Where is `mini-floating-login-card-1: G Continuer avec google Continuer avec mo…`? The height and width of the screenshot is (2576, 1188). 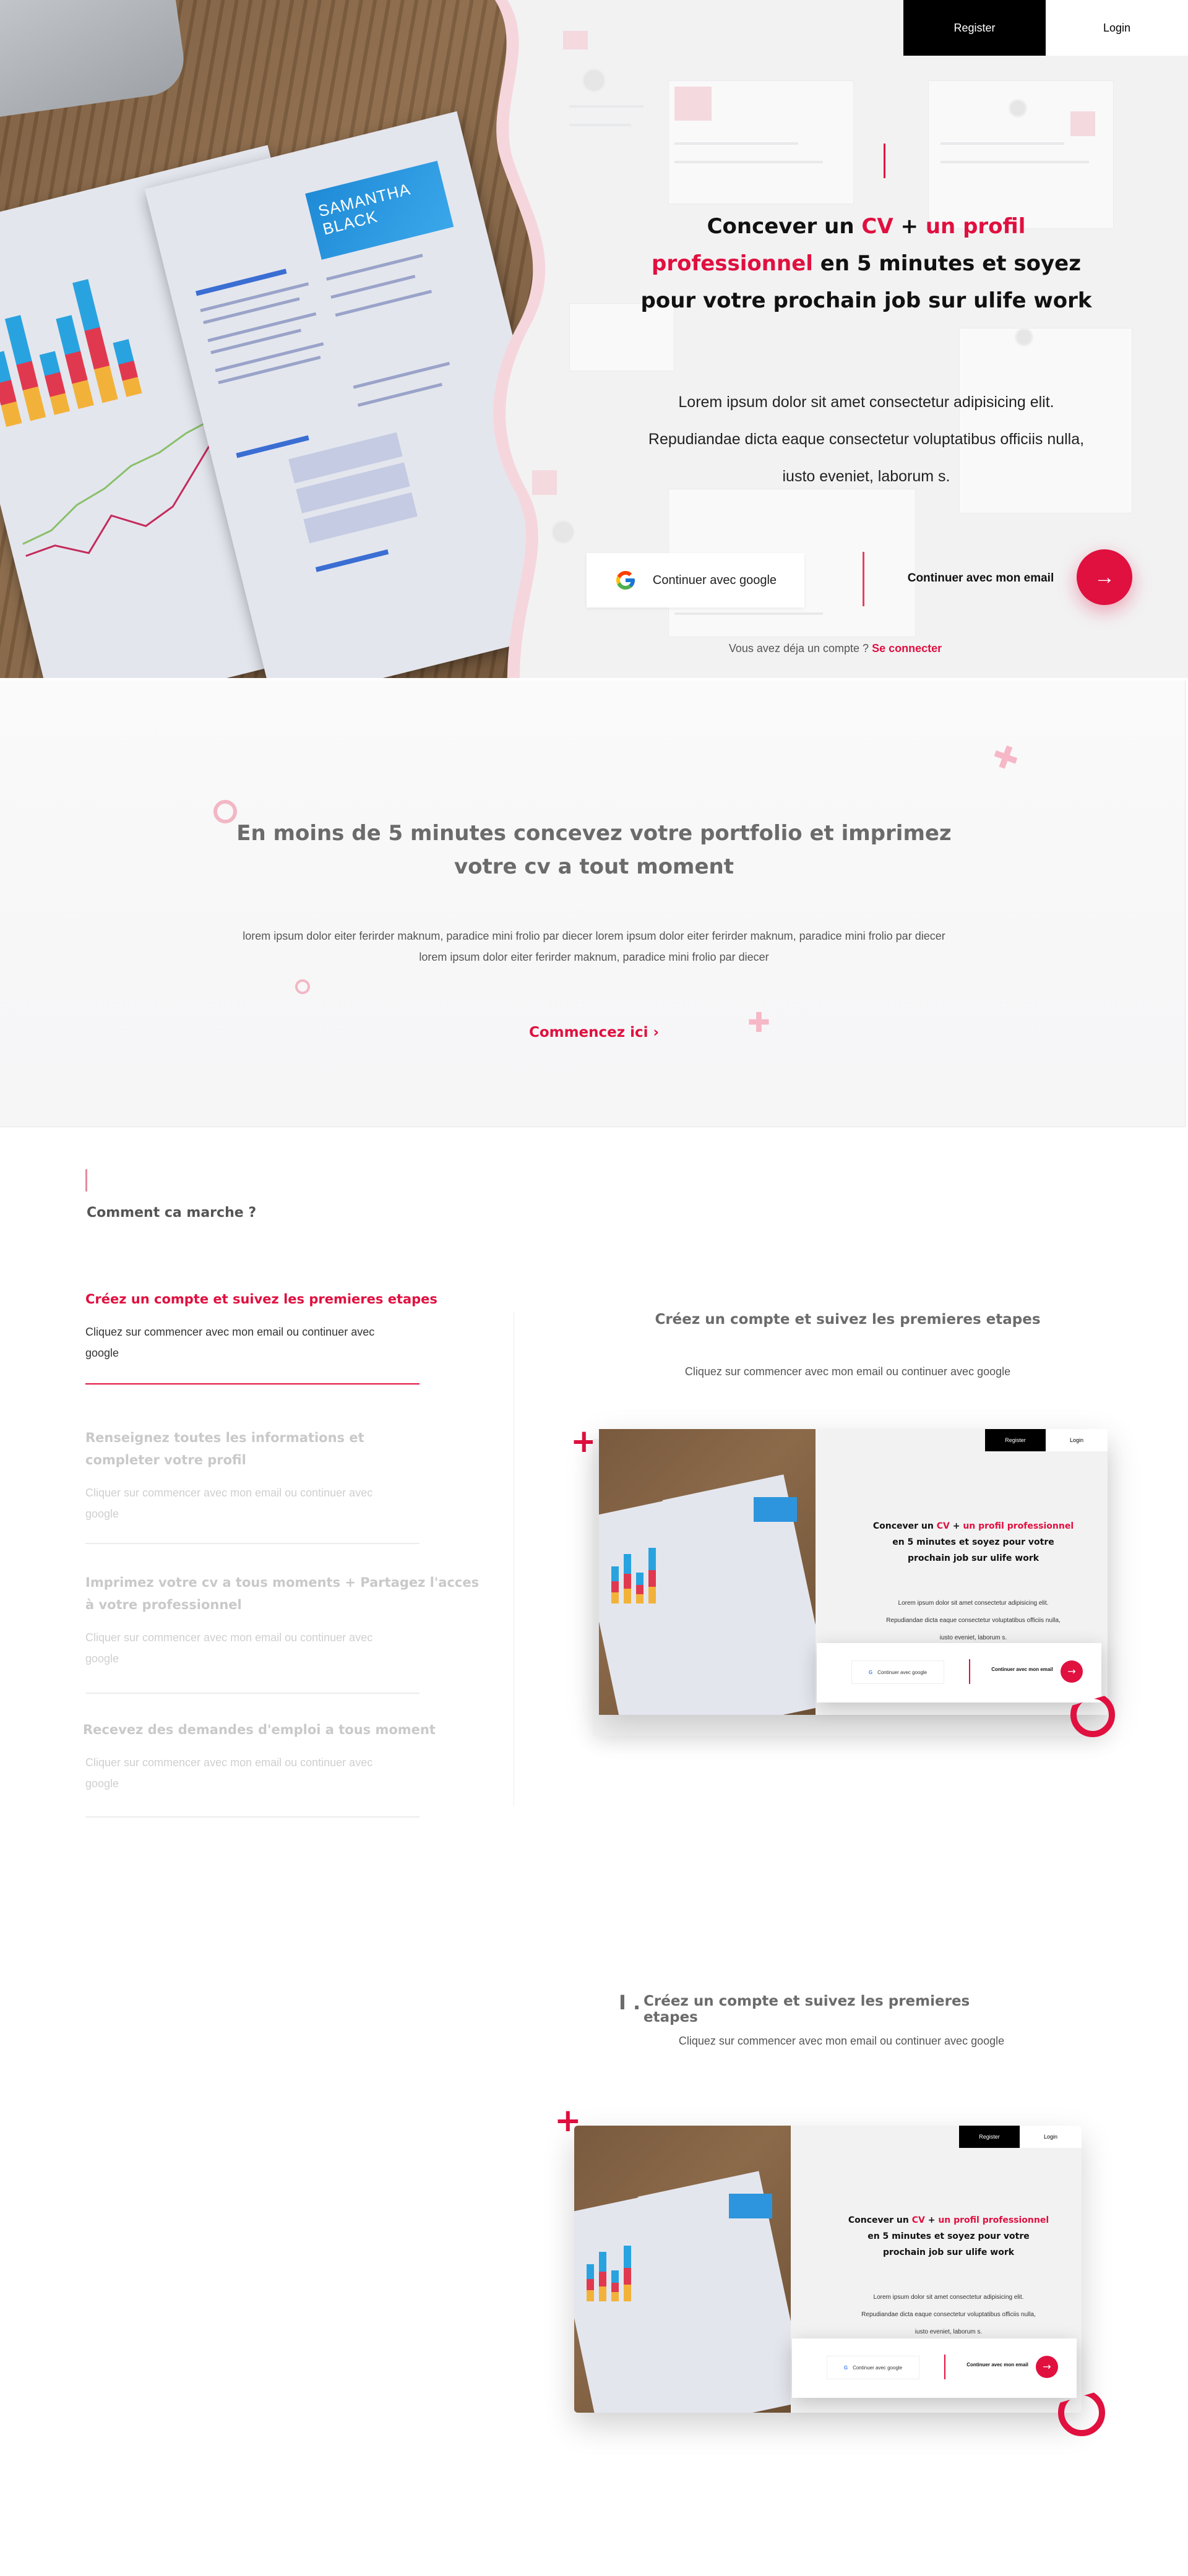 mini-floating-login-card-1: G Continuer avec google Continuer avec mo… is located at coordinates (959, 1672).